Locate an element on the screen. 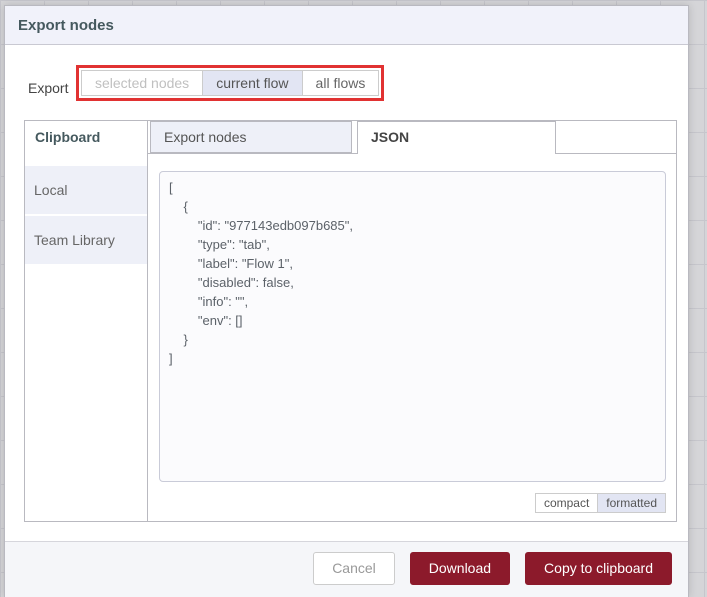  cancel-button: Cancel is located at coordinates (354, 568).